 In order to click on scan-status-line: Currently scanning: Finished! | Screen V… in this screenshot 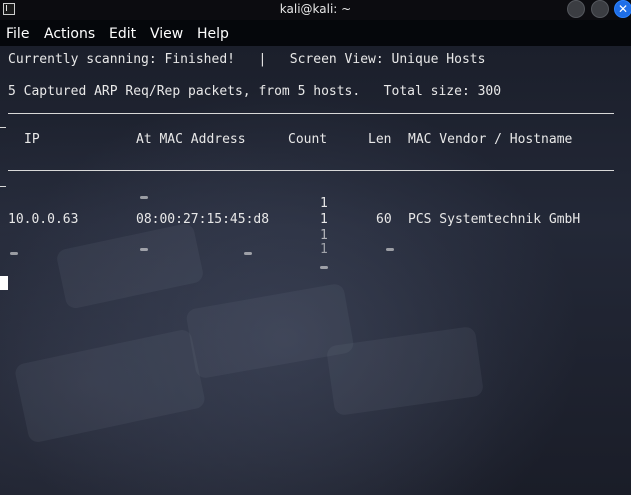, I will do `click(247, 59)`.